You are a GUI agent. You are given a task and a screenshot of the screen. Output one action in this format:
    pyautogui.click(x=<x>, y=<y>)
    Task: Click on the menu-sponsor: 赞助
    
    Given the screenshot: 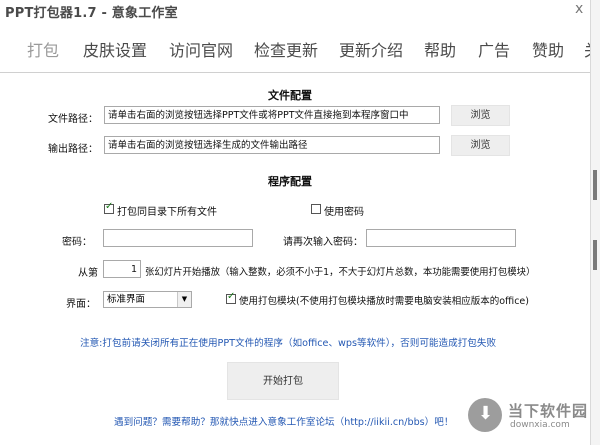 What is the action you would take?
    pyautogui.click(x=548, y=49)
    